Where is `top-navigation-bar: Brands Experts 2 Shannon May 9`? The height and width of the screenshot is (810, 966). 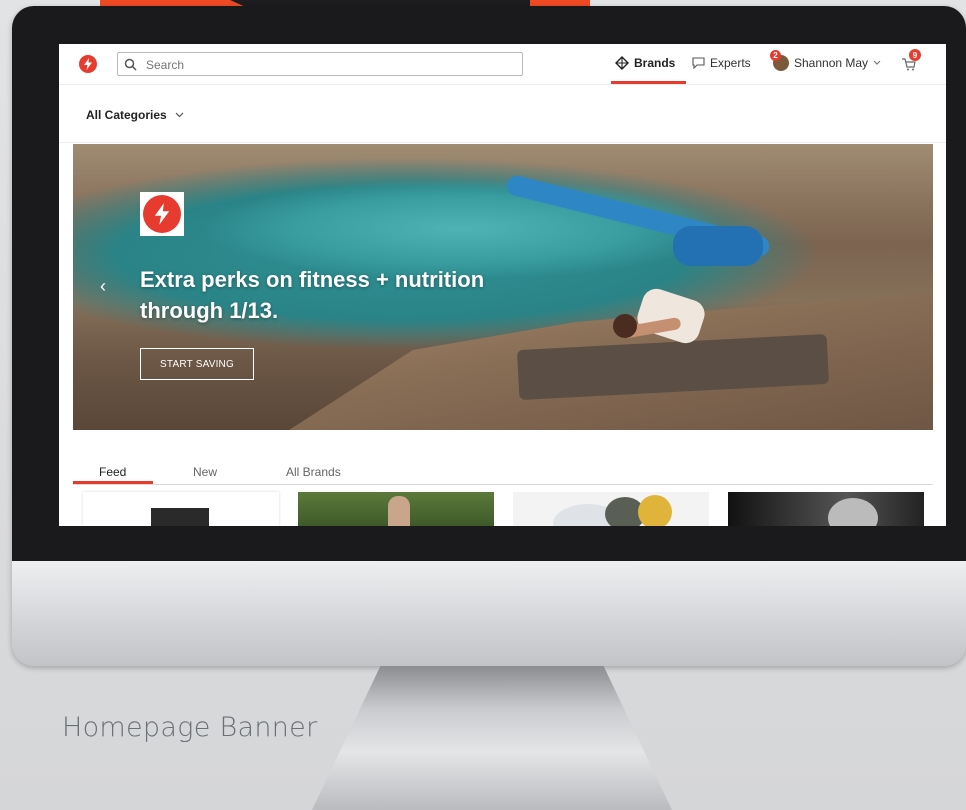 top-navigation-bar: Brands Experts 2 Shannon May 9 is located at coordinates (502, 64).